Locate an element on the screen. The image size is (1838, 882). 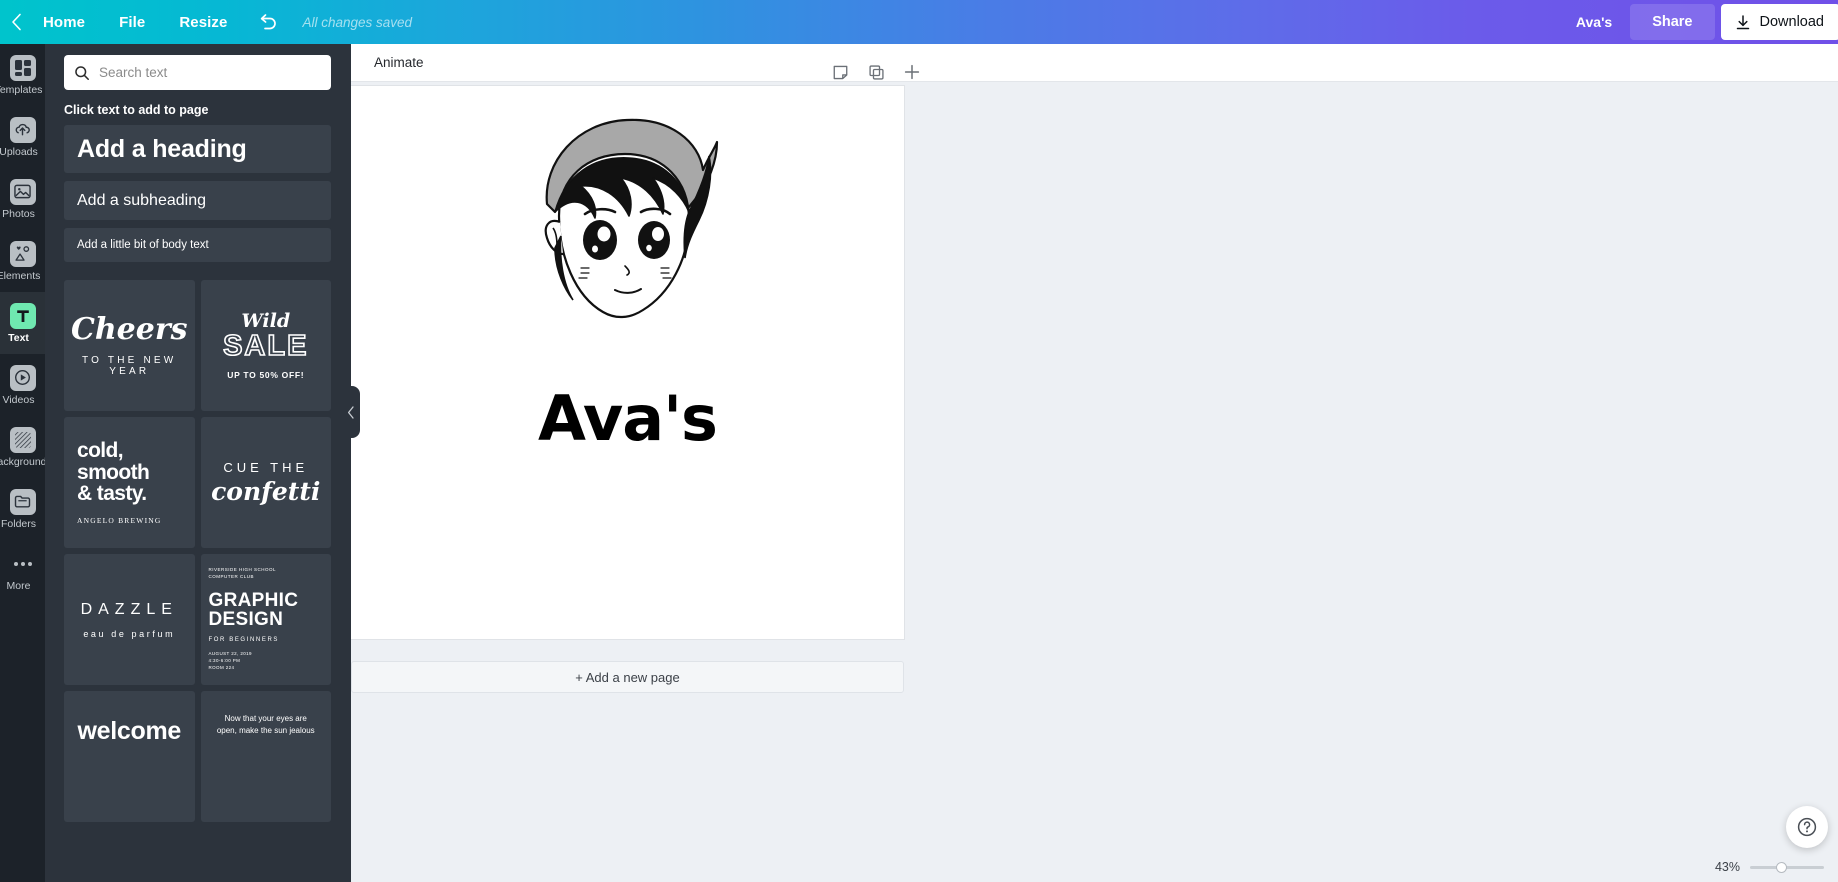
duplicate-page-icon is located at coordinates (876, 72).